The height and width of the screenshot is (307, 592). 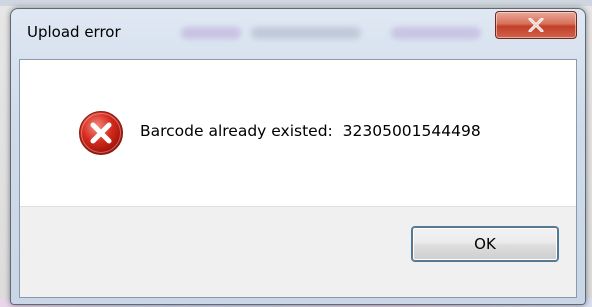 I want to click on barcode-value: 32305001544498, so click(x=411, y=131).